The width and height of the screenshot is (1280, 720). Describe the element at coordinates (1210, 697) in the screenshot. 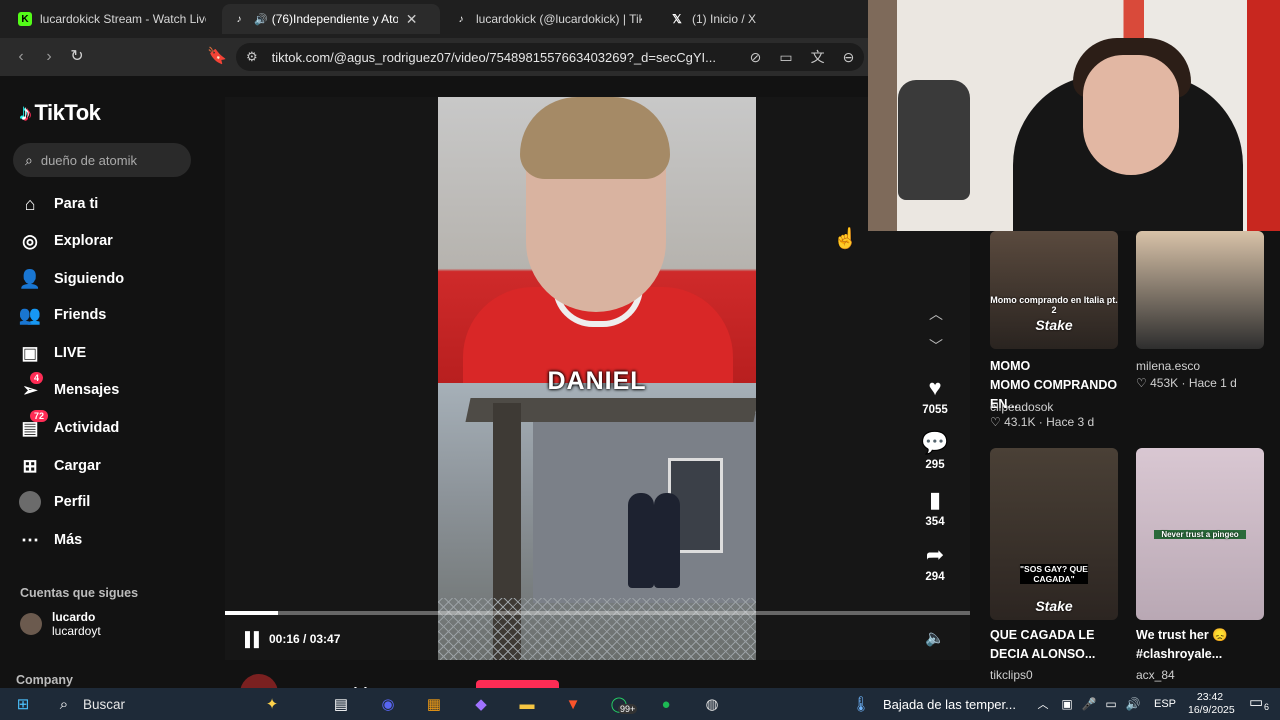

I see `clock-time: 23:42` at that location.